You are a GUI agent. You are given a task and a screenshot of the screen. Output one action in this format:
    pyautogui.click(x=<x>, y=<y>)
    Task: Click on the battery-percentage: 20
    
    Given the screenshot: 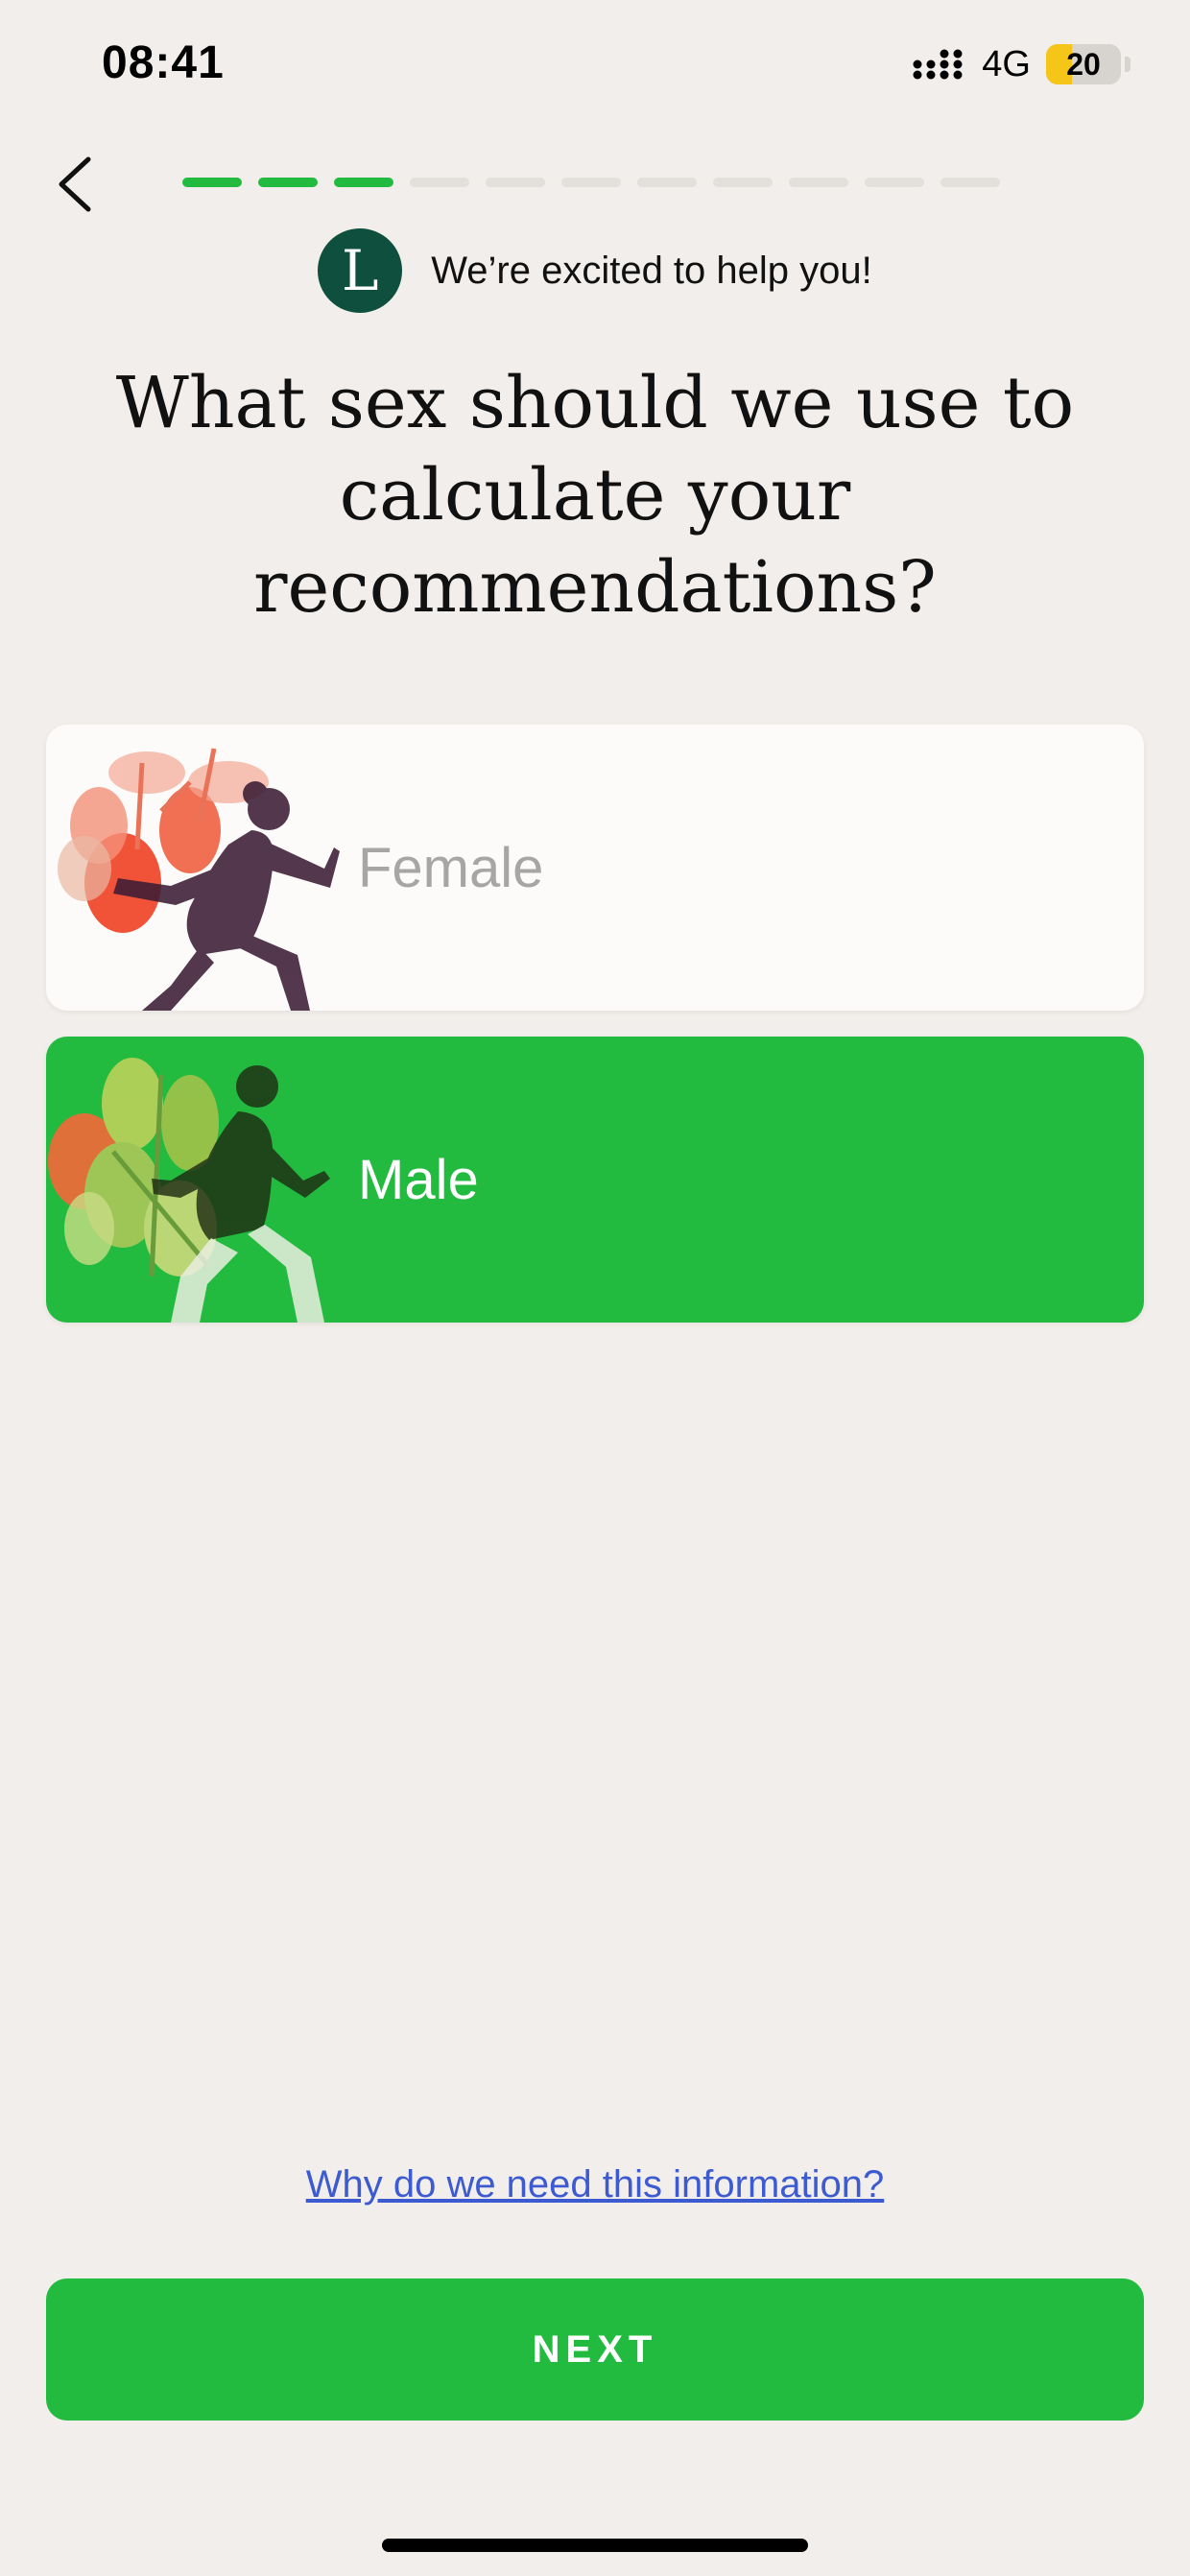 What is the action you would take?
    pyautogui.click(x=1083, y=64)
    